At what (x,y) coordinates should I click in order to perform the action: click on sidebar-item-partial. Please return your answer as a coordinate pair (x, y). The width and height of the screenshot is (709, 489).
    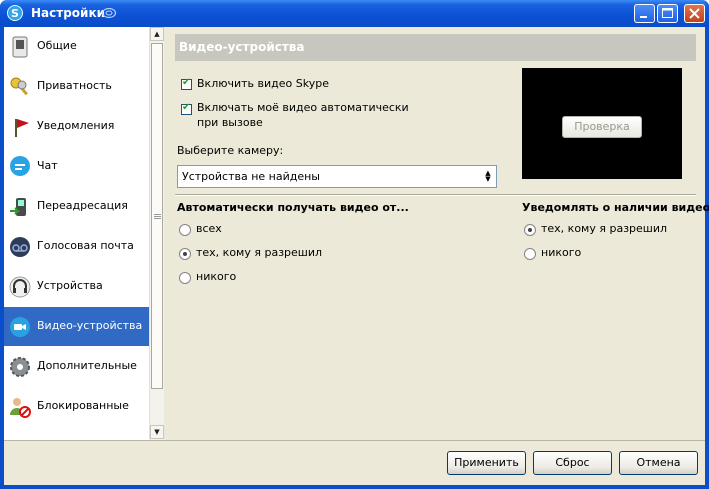
    Looking at the image, I should click on (76, 433).